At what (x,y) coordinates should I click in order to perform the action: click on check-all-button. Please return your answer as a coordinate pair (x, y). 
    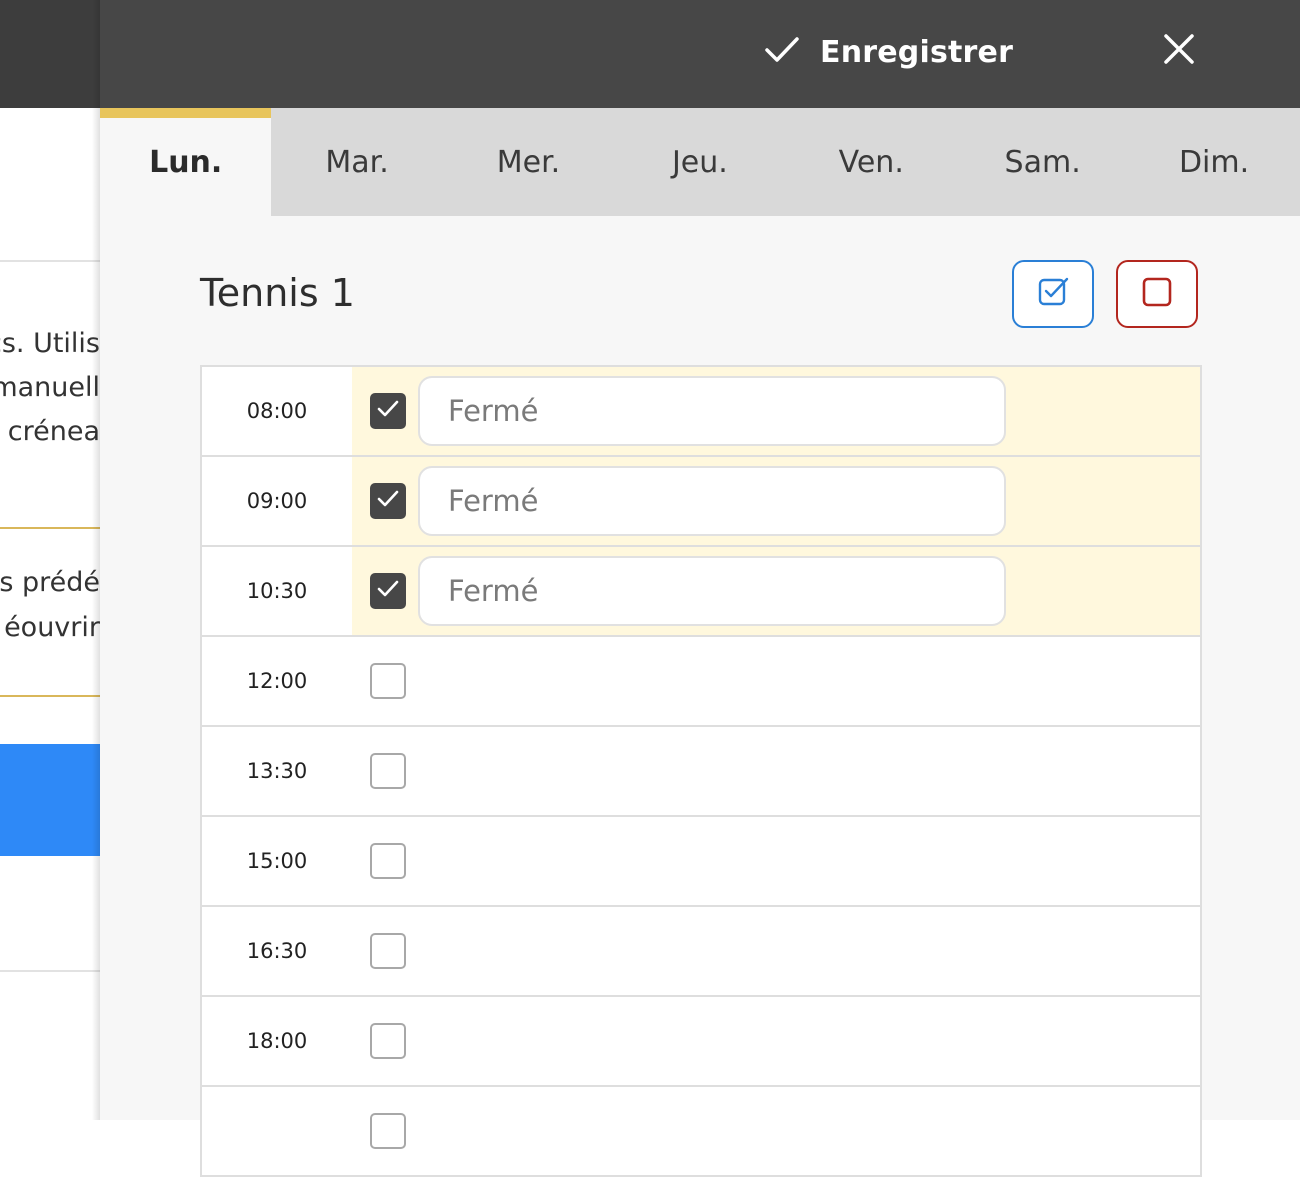
    Looking at the image, I should click on (1053, 294).